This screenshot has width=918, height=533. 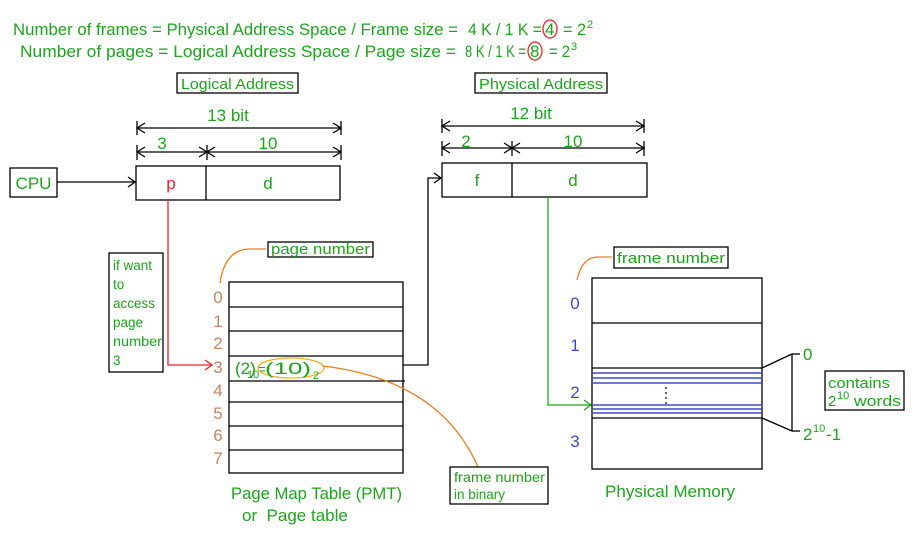 What do you see at coordinates (833, 434) in the screenshot?
I see `word-last-suffix: -1` at bounding box center [833, 434].